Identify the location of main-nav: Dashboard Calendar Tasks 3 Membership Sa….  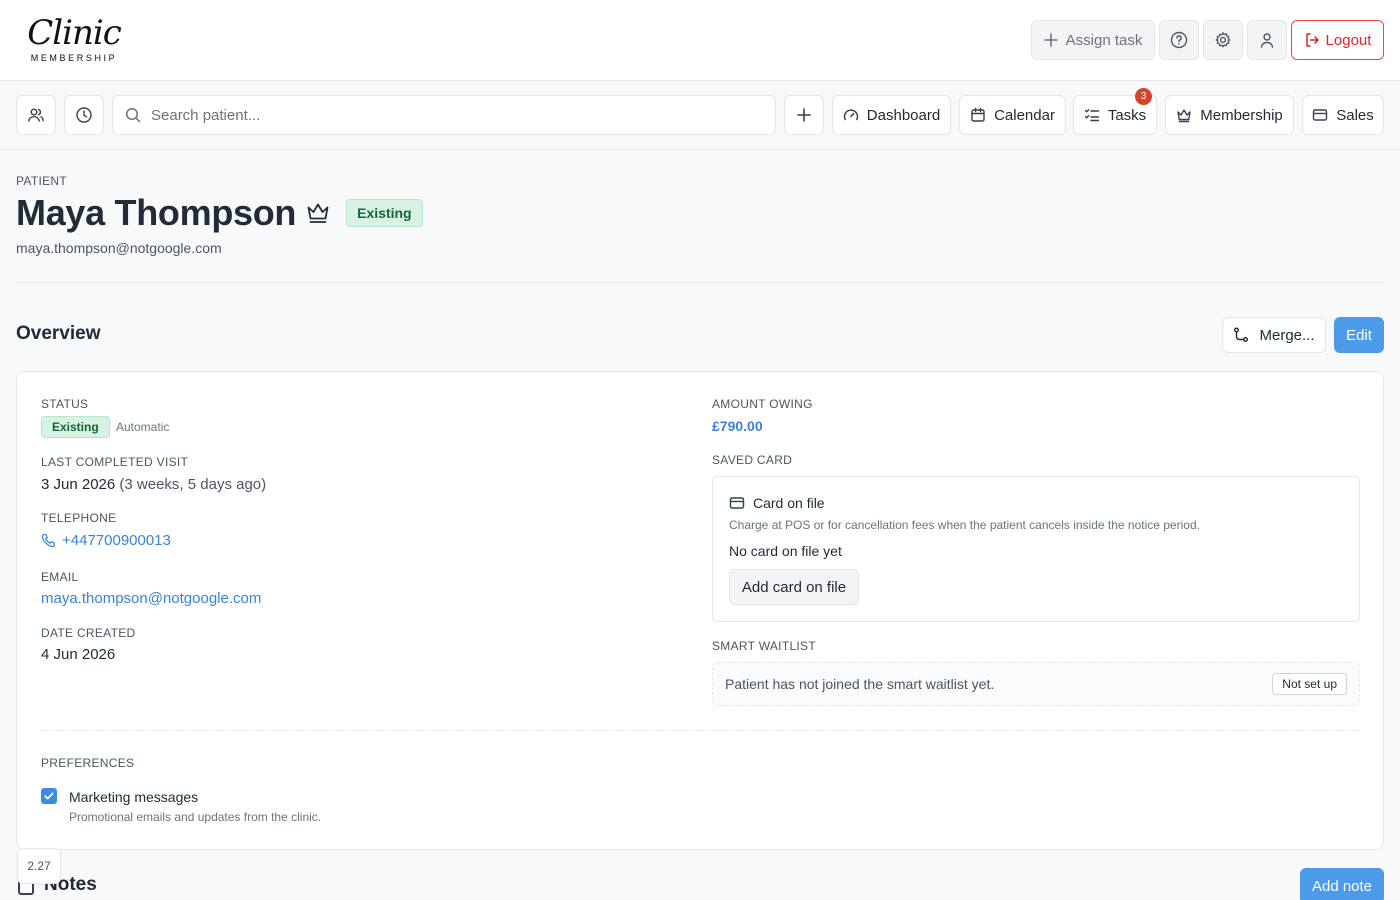
(700, 115).